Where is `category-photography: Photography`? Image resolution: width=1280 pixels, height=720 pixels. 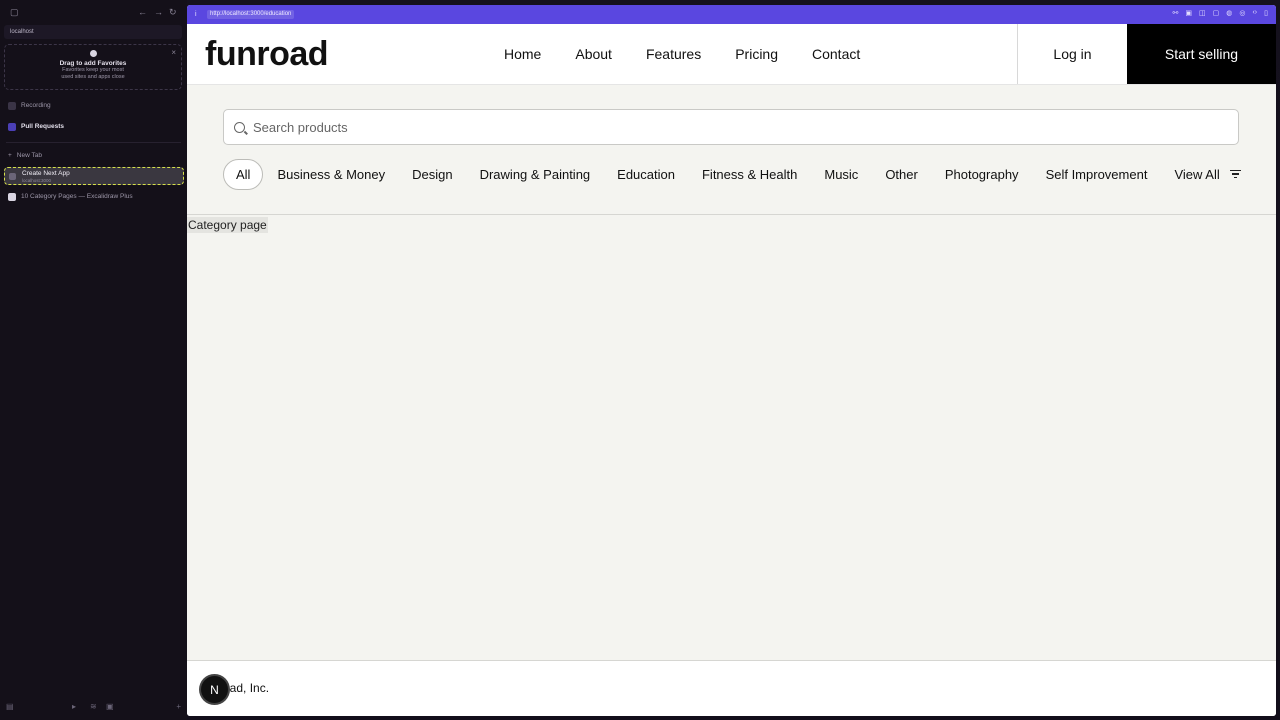 category-photography: Photography is located at coordinates (982, 174).